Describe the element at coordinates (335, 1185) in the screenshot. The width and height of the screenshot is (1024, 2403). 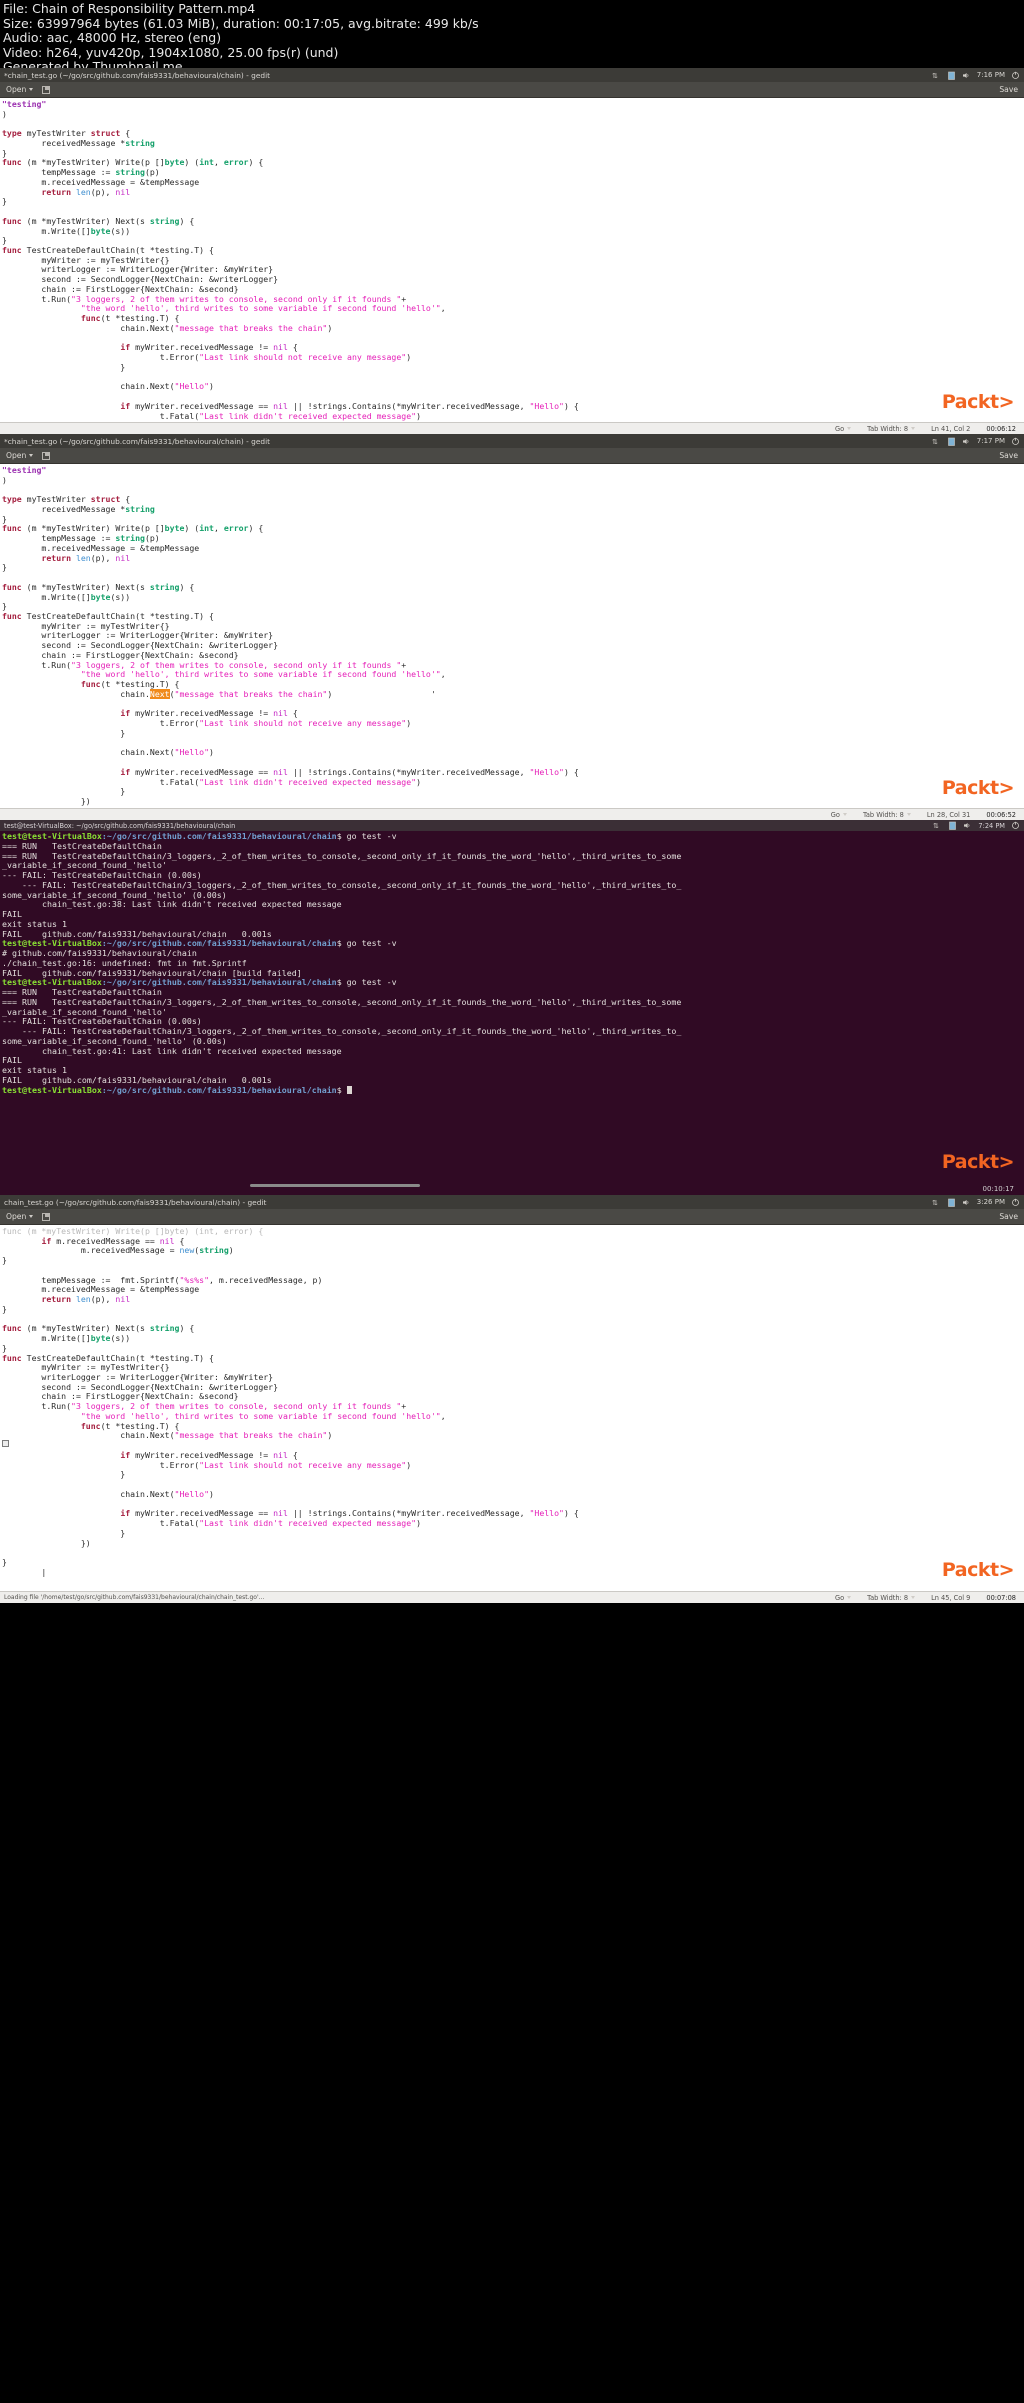
I see `video-progress-scrubber` at that location.